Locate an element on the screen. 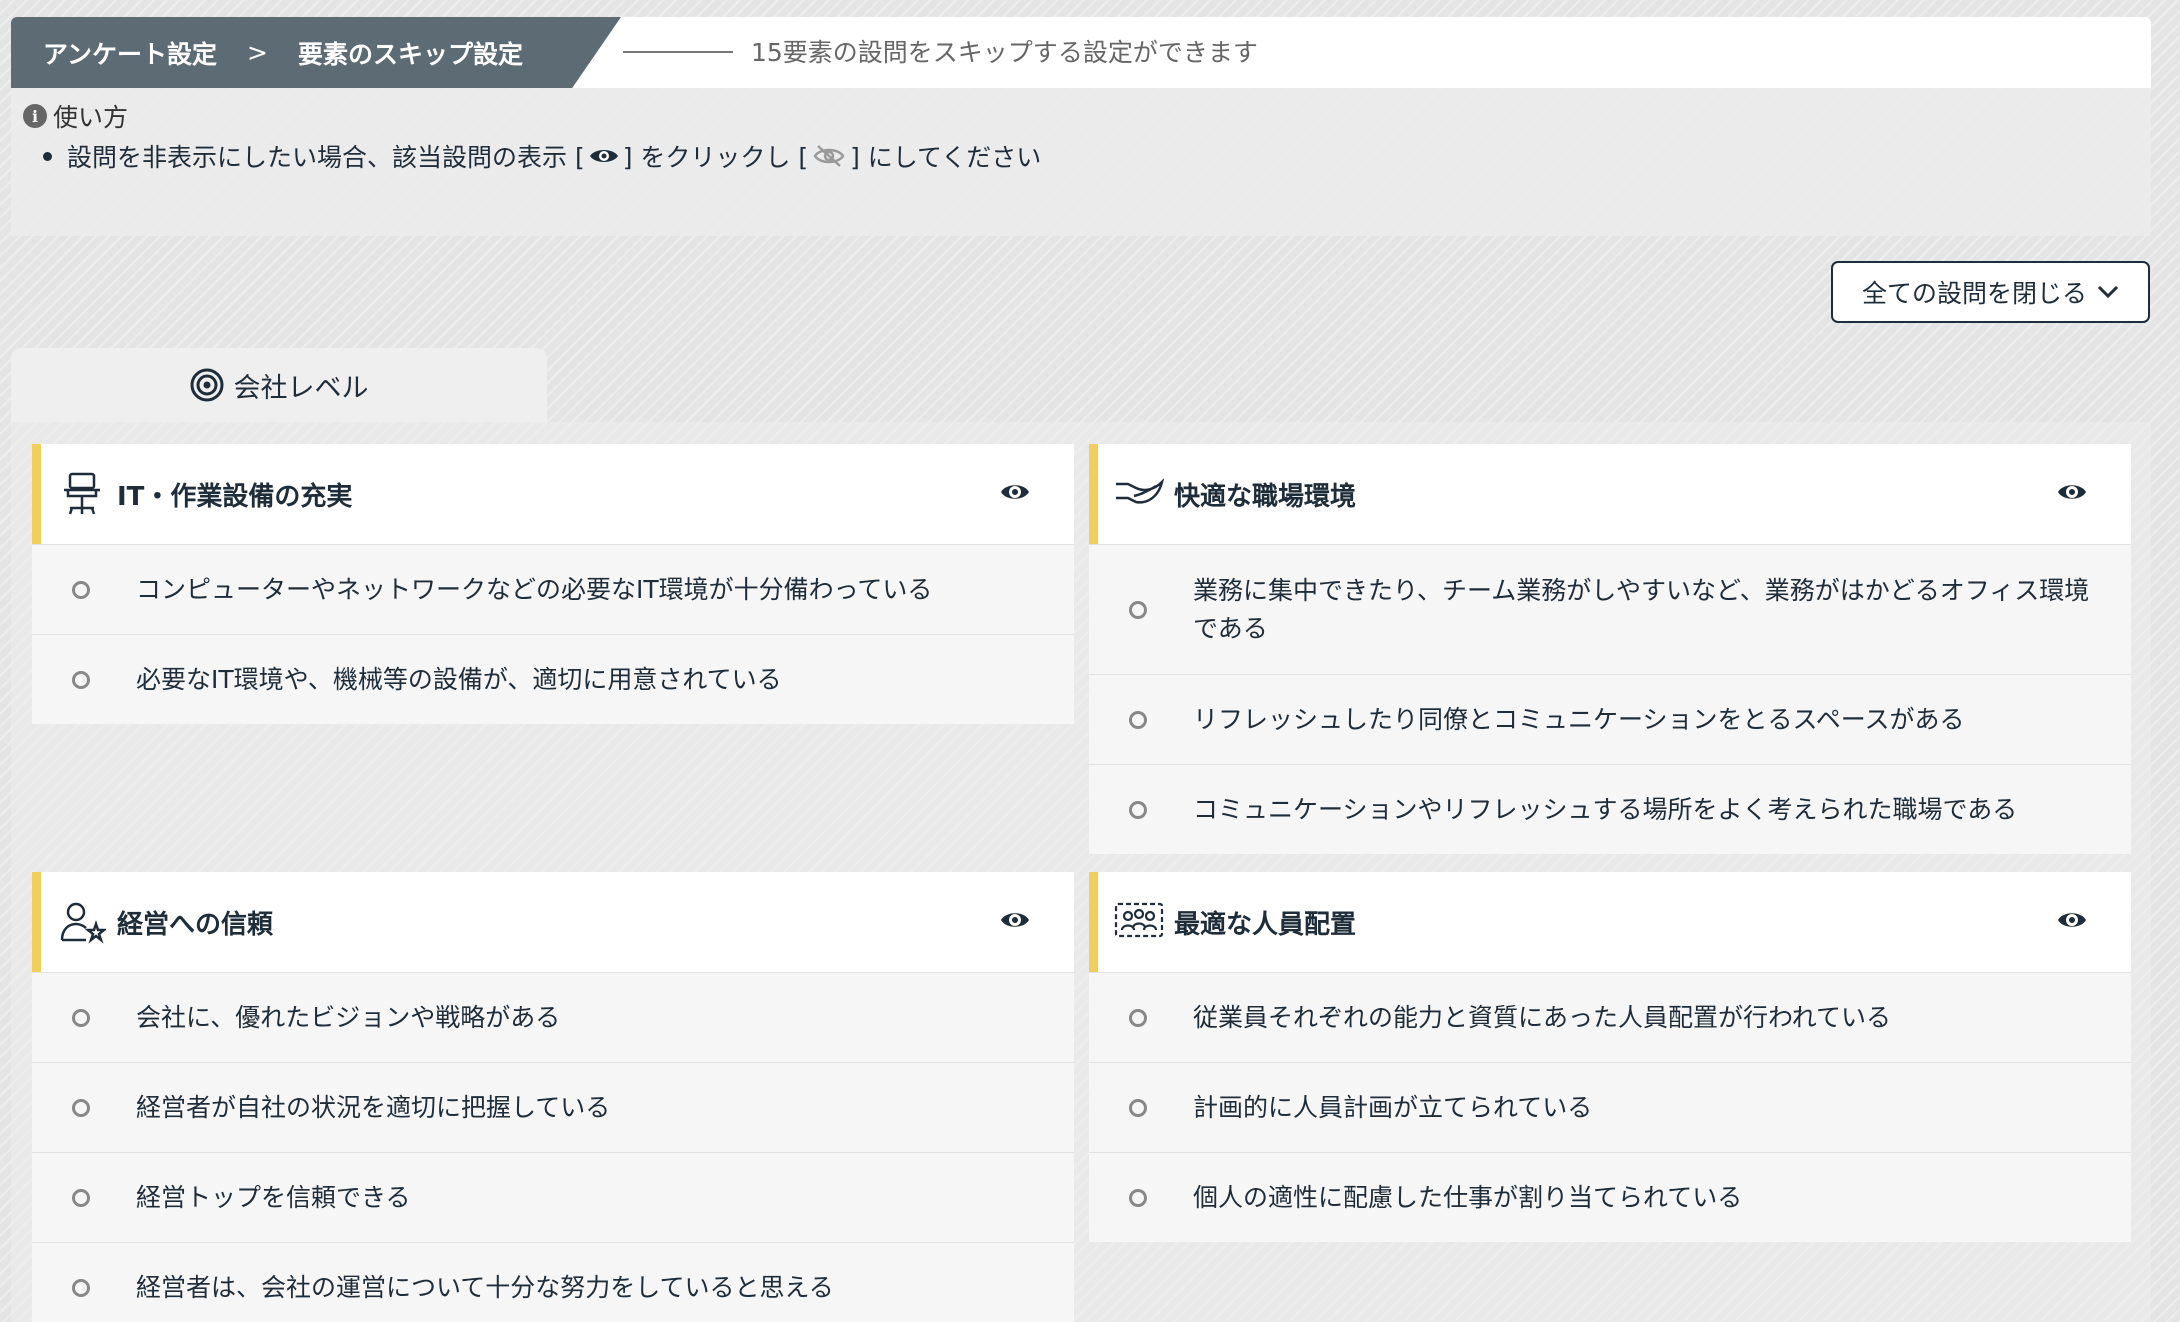 The width and height of the screenshot is (2180, 1322). header-divider is located at coordinates (678, 52).